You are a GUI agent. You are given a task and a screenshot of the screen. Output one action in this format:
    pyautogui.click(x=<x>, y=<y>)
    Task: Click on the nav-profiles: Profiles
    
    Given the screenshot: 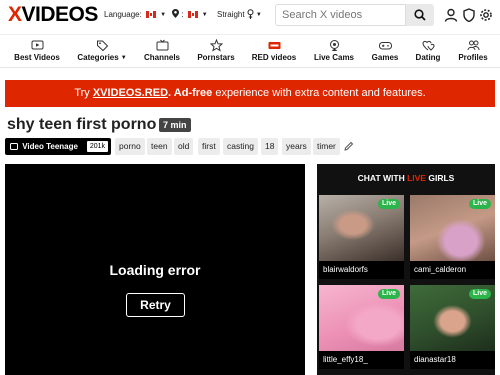 What is the action you would take?
    pyautogui.click(x=473, y=50)
    